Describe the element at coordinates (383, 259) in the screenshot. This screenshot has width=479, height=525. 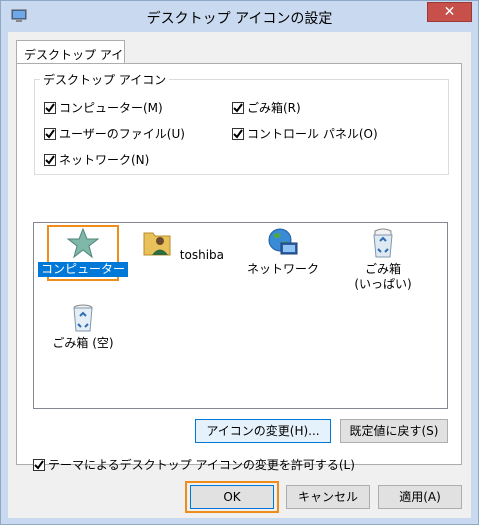
I see `icon-item-recycle-bin-full: ごみ箱 (いっぱい)` at that location.